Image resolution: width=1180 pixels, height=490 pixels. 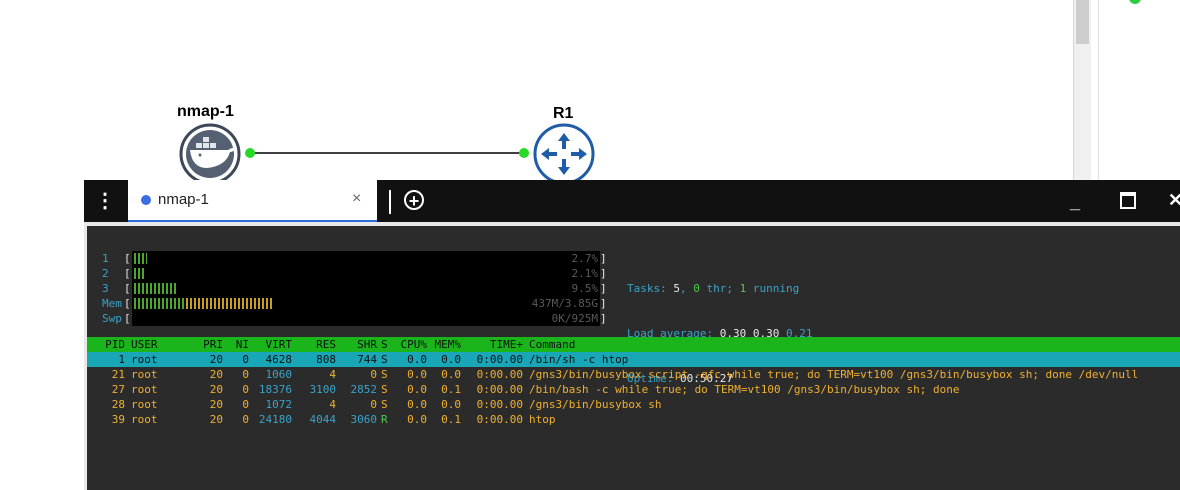 I want to click on link-status-dot, so click(x=250, y=153).